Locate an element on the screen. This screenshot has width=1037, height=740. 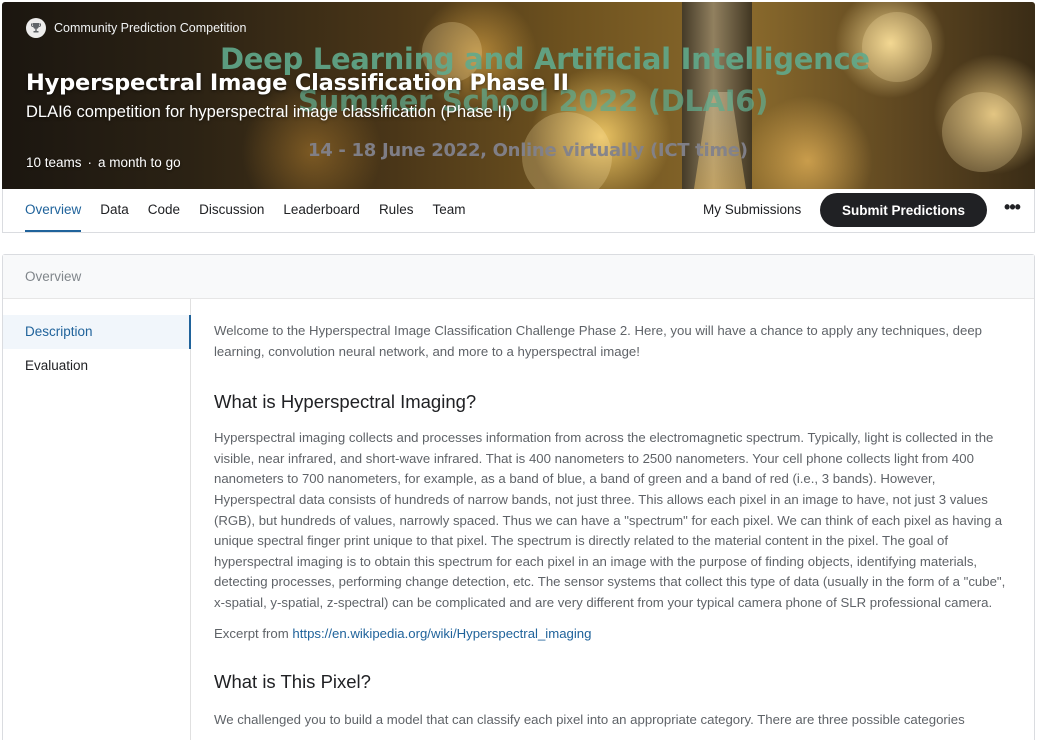
team-count: 10 teams is located at coordinates (54, 162).